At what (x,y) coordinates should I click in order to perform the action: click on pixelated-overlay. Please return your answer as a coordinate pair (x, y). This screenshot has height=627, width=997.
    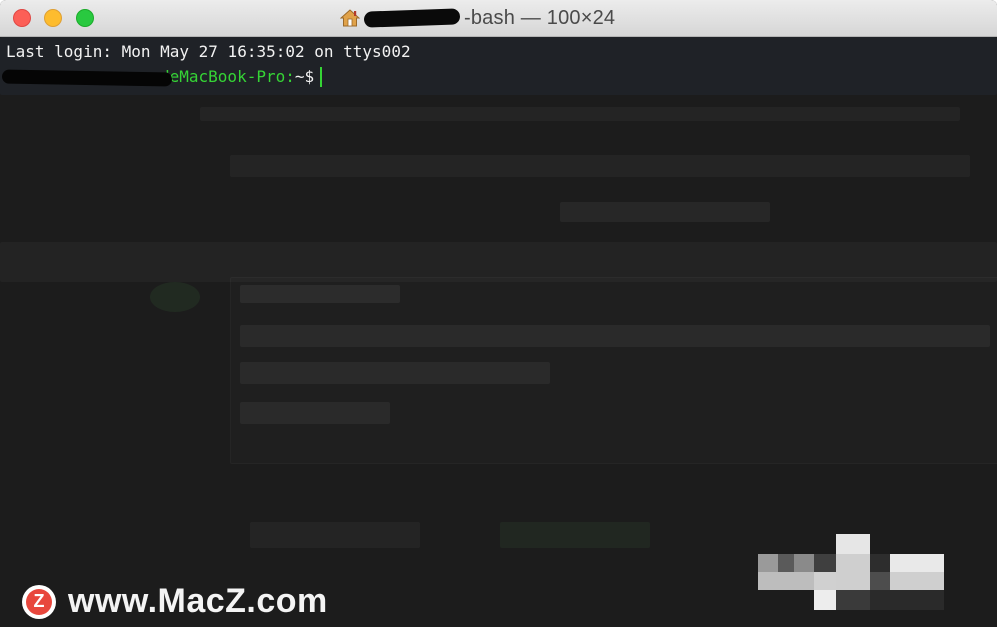
    Looking at the image, I should click on (851, 572).